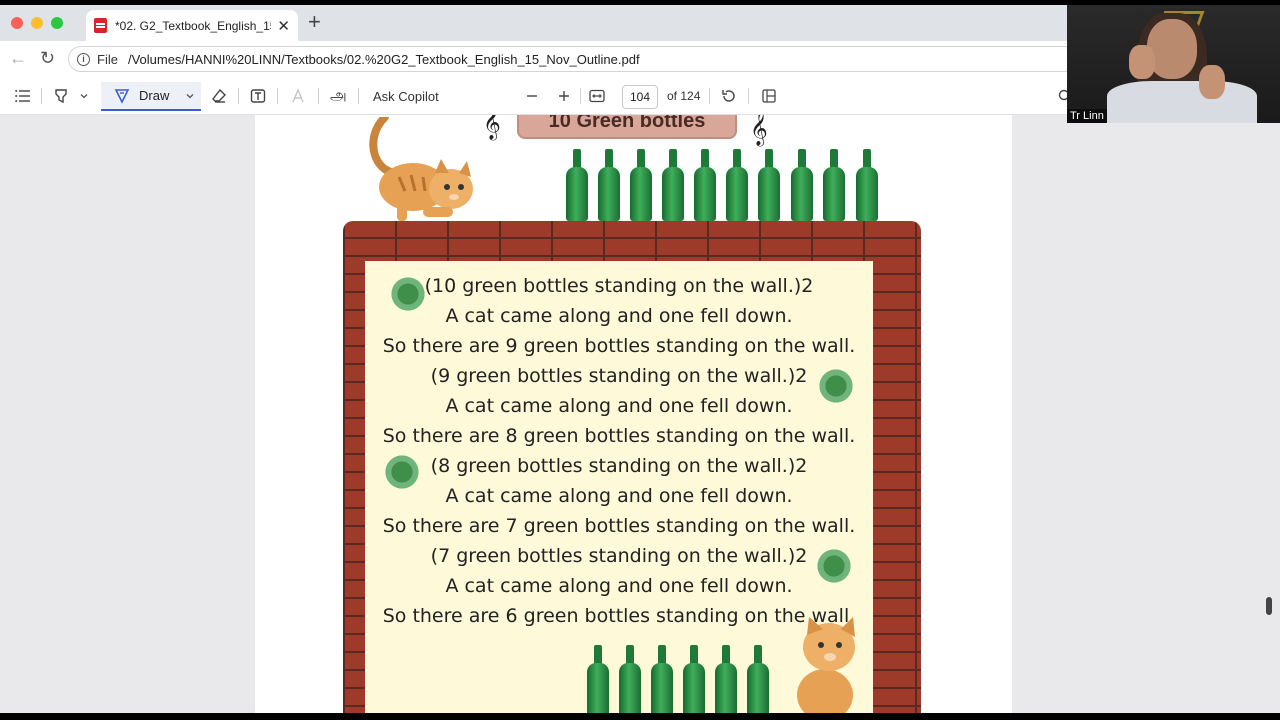 Image resolution: width=1280 pixels, height=720 pixels. Describe the element at coordinates (18, 58) in the screenshot. I see `back-icon: ←` at that location.